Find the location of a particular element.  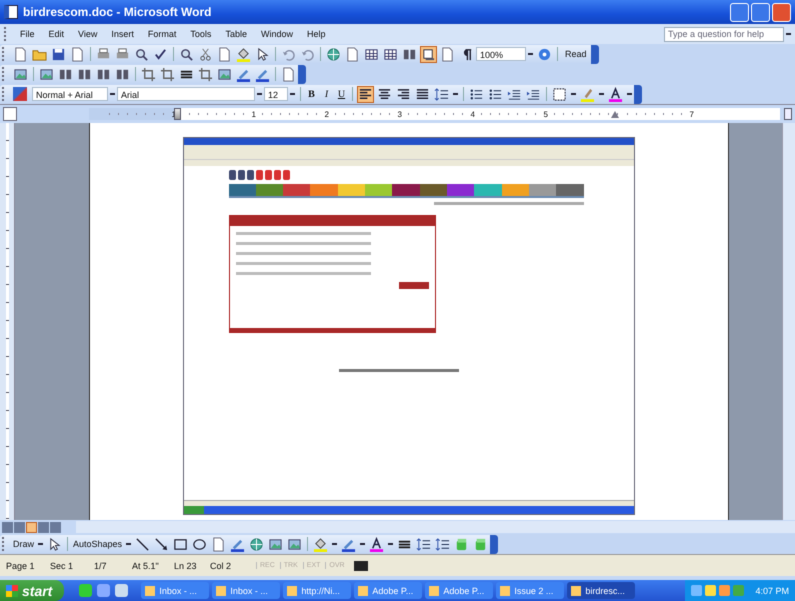

minimize-button is located at coordinates (739, 12).